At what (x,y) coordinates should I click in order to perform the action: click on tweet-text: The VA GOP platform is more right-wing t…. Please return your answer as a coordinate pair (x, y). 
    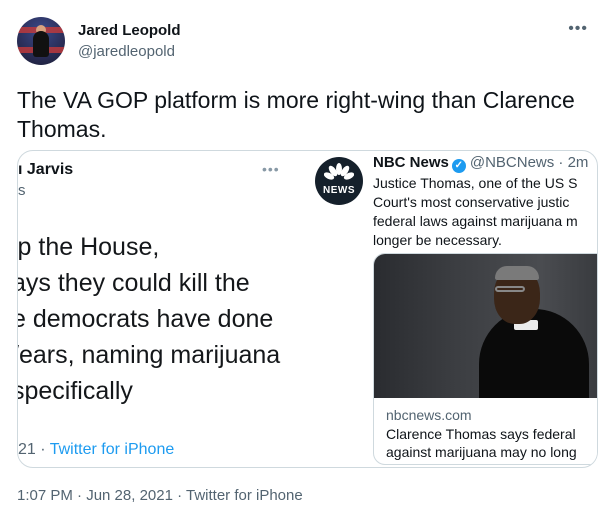
    Looking at the image, I should click on (296, 114).